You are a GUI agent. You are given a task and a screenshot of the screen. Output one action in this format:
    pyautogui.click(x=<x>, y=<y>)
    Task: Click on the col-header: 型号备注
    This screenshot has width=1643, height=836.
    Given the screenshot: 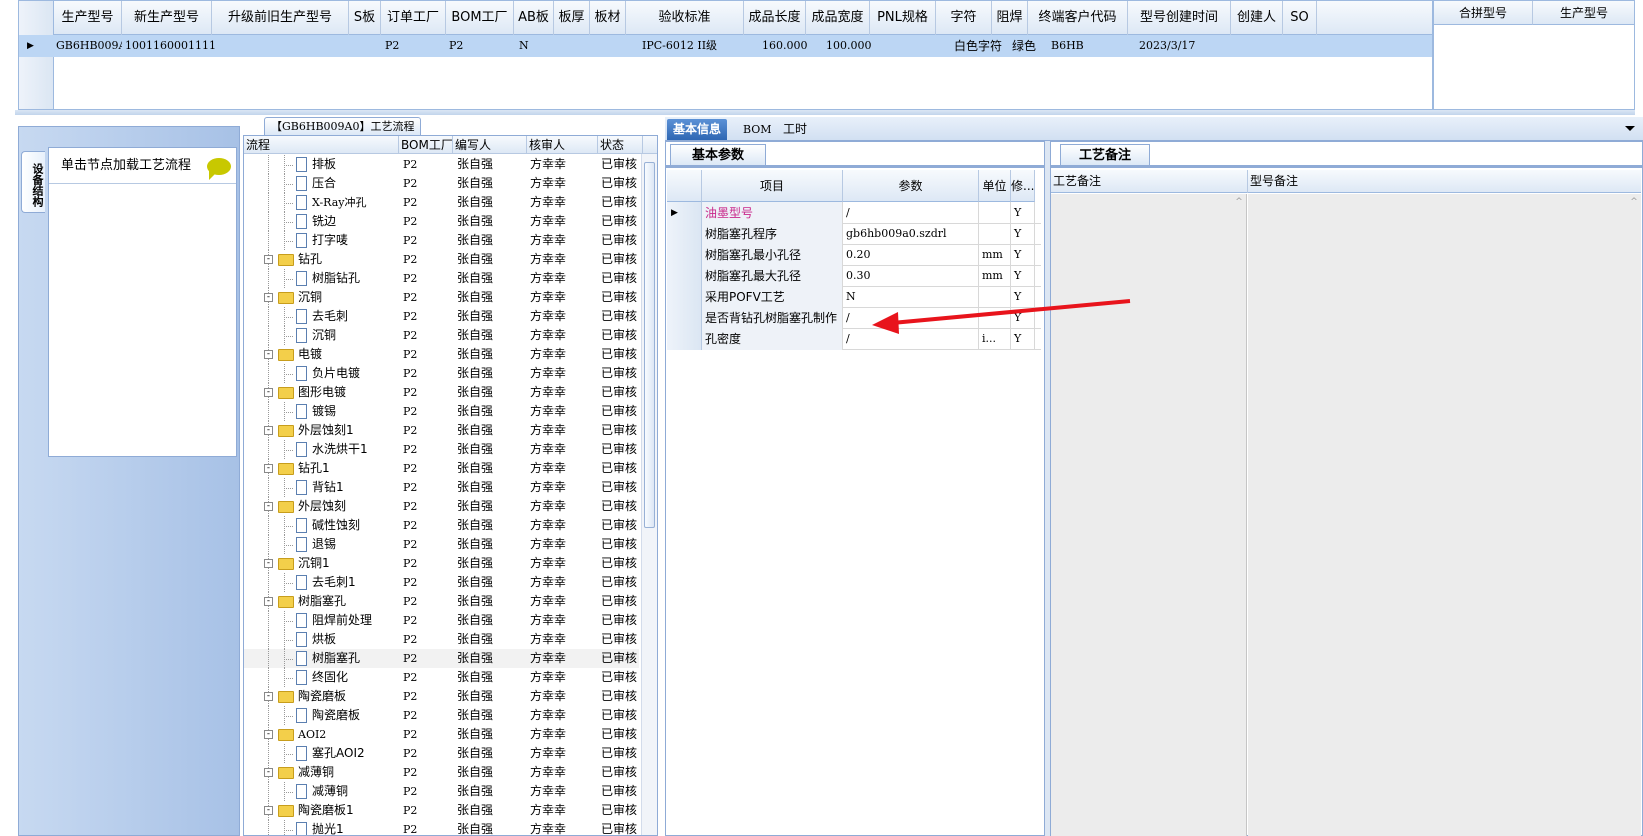 What is the action you would take?
    pyautogui.click(x=1444, y=181)
    